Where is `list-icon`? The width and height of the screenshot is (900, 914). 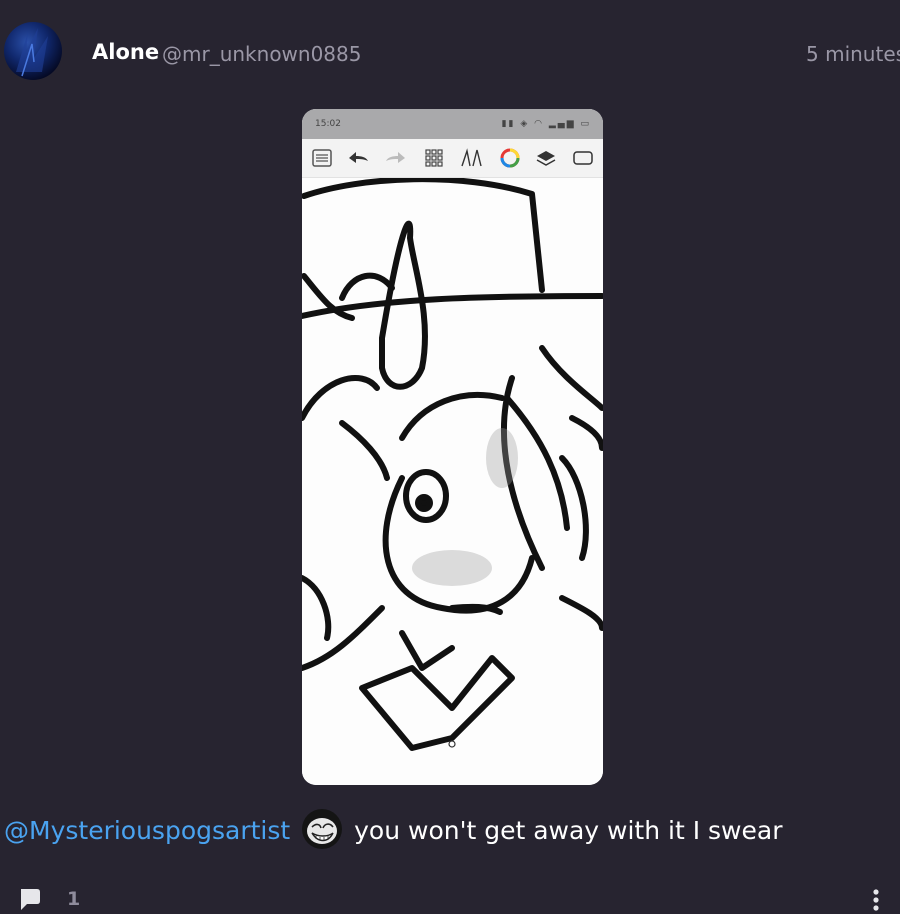 list-icon is located at coordinates (322, 158).